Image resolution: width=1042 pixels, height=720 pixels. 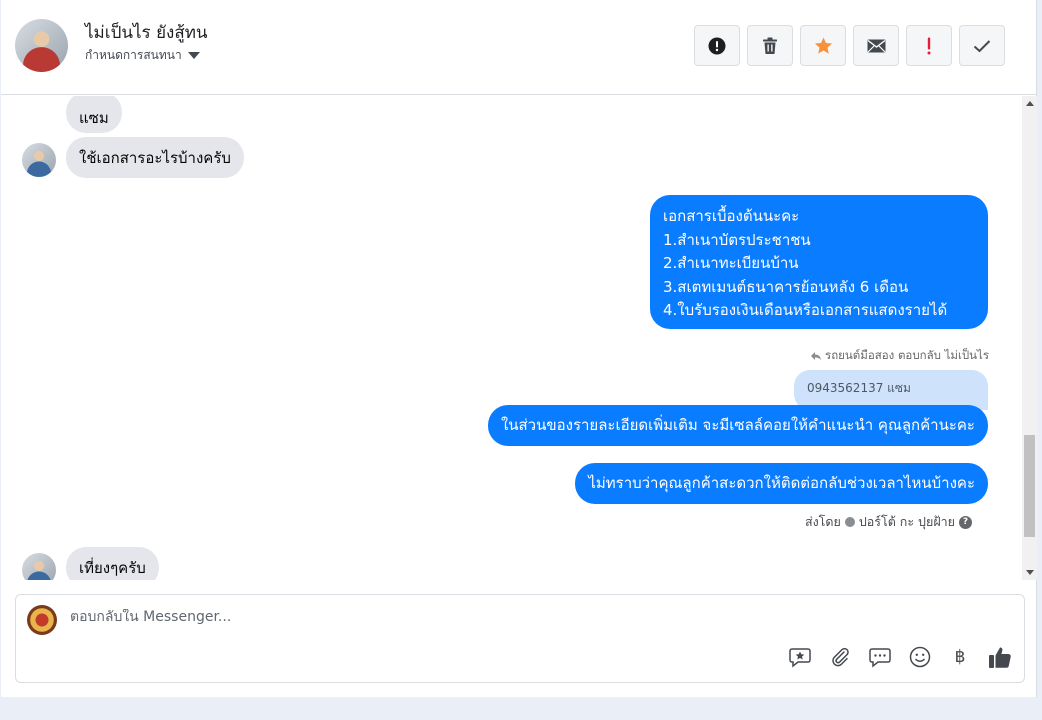 I want to click on message-line: เอกสารเบื้องต้นนะคะ, so click(x=731, y=216).